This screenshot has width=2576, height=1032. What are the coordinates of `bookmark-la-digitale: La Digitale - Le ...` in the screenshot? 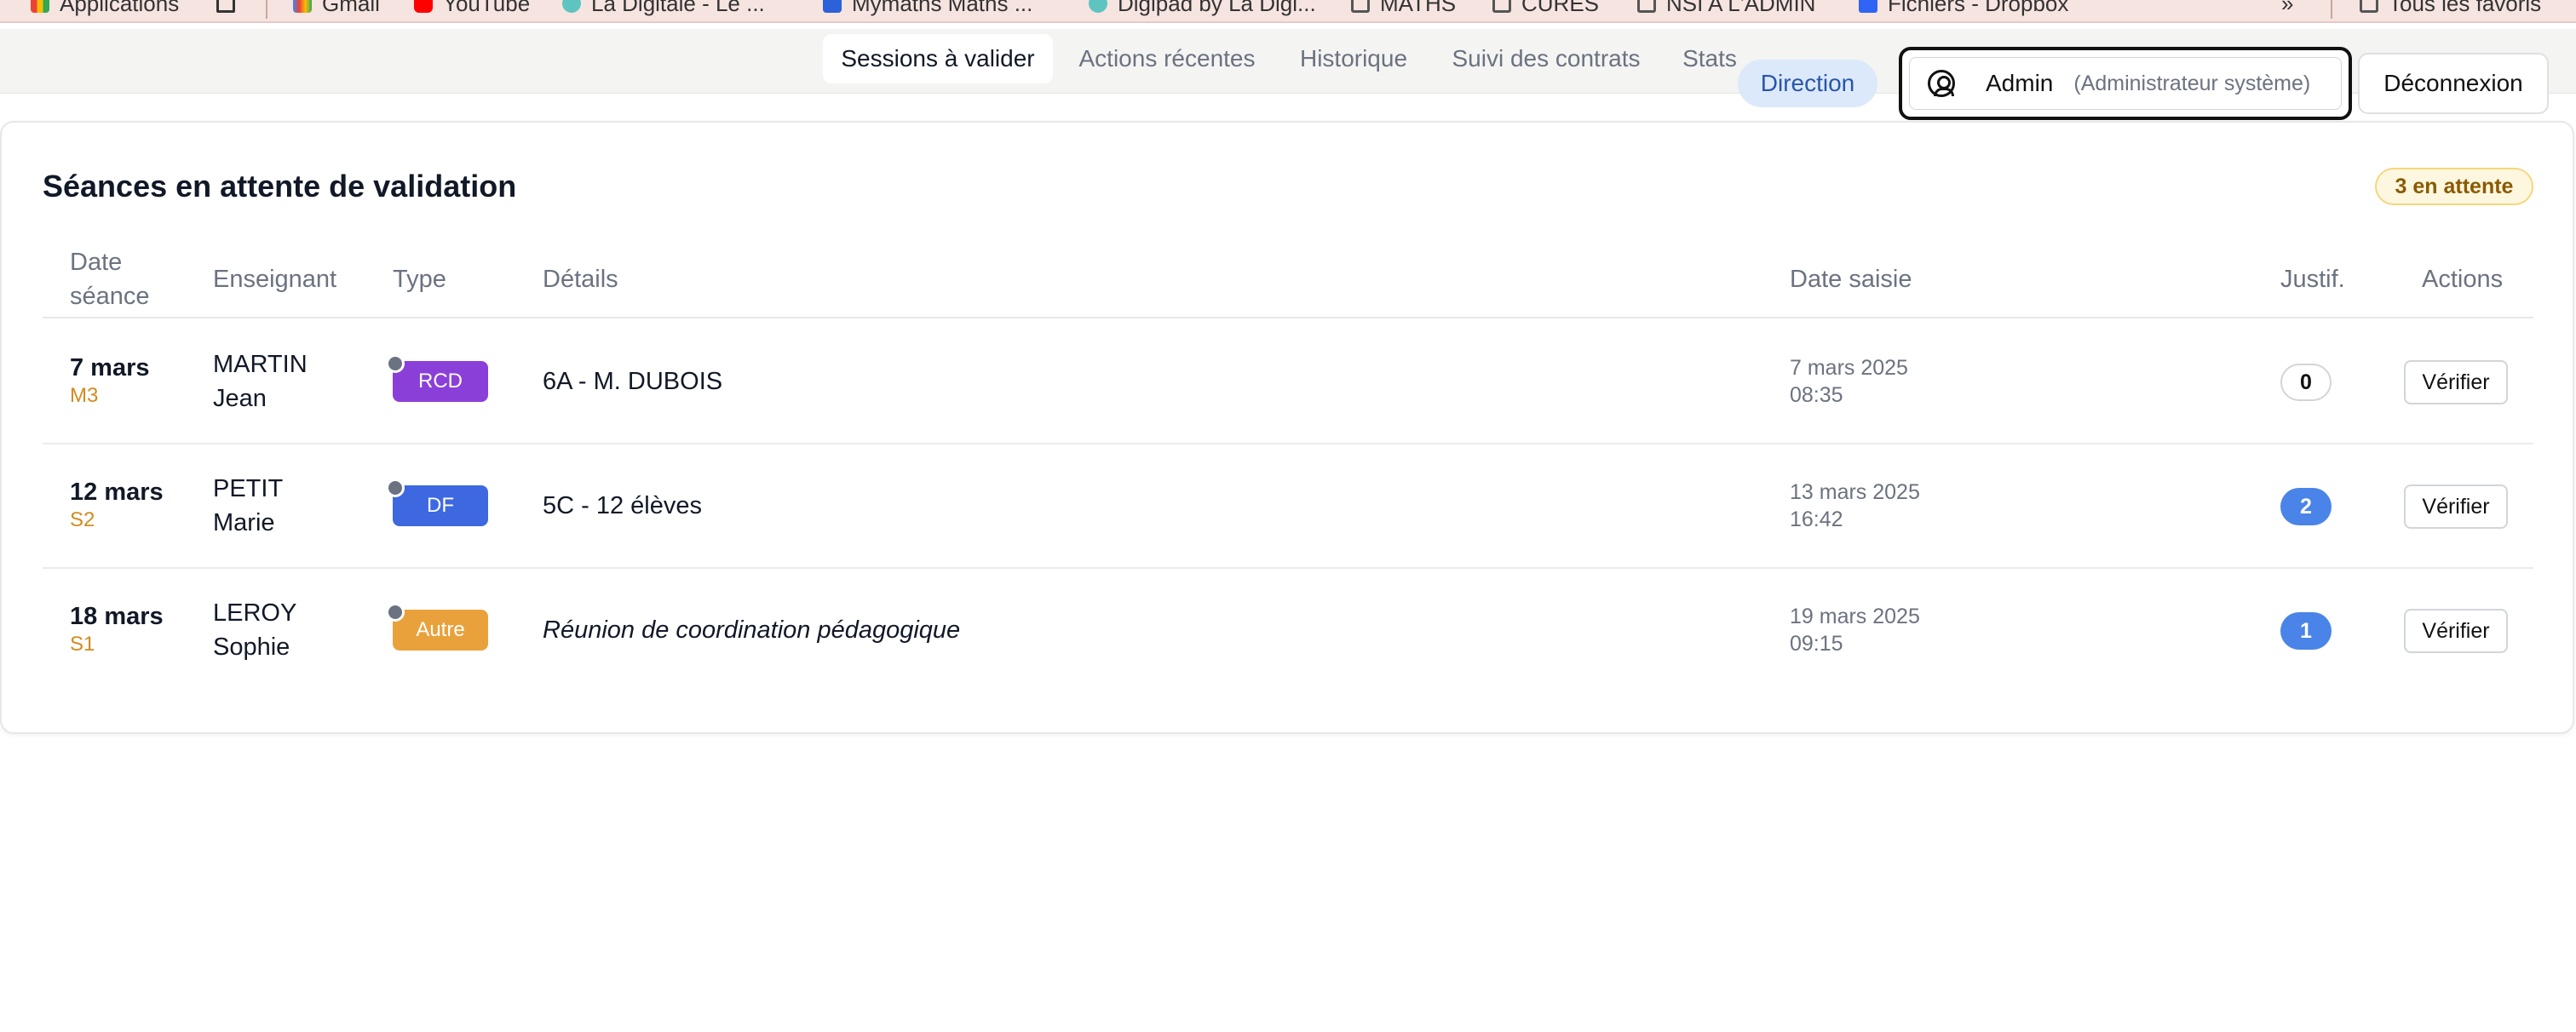 It's located at (663, 10).